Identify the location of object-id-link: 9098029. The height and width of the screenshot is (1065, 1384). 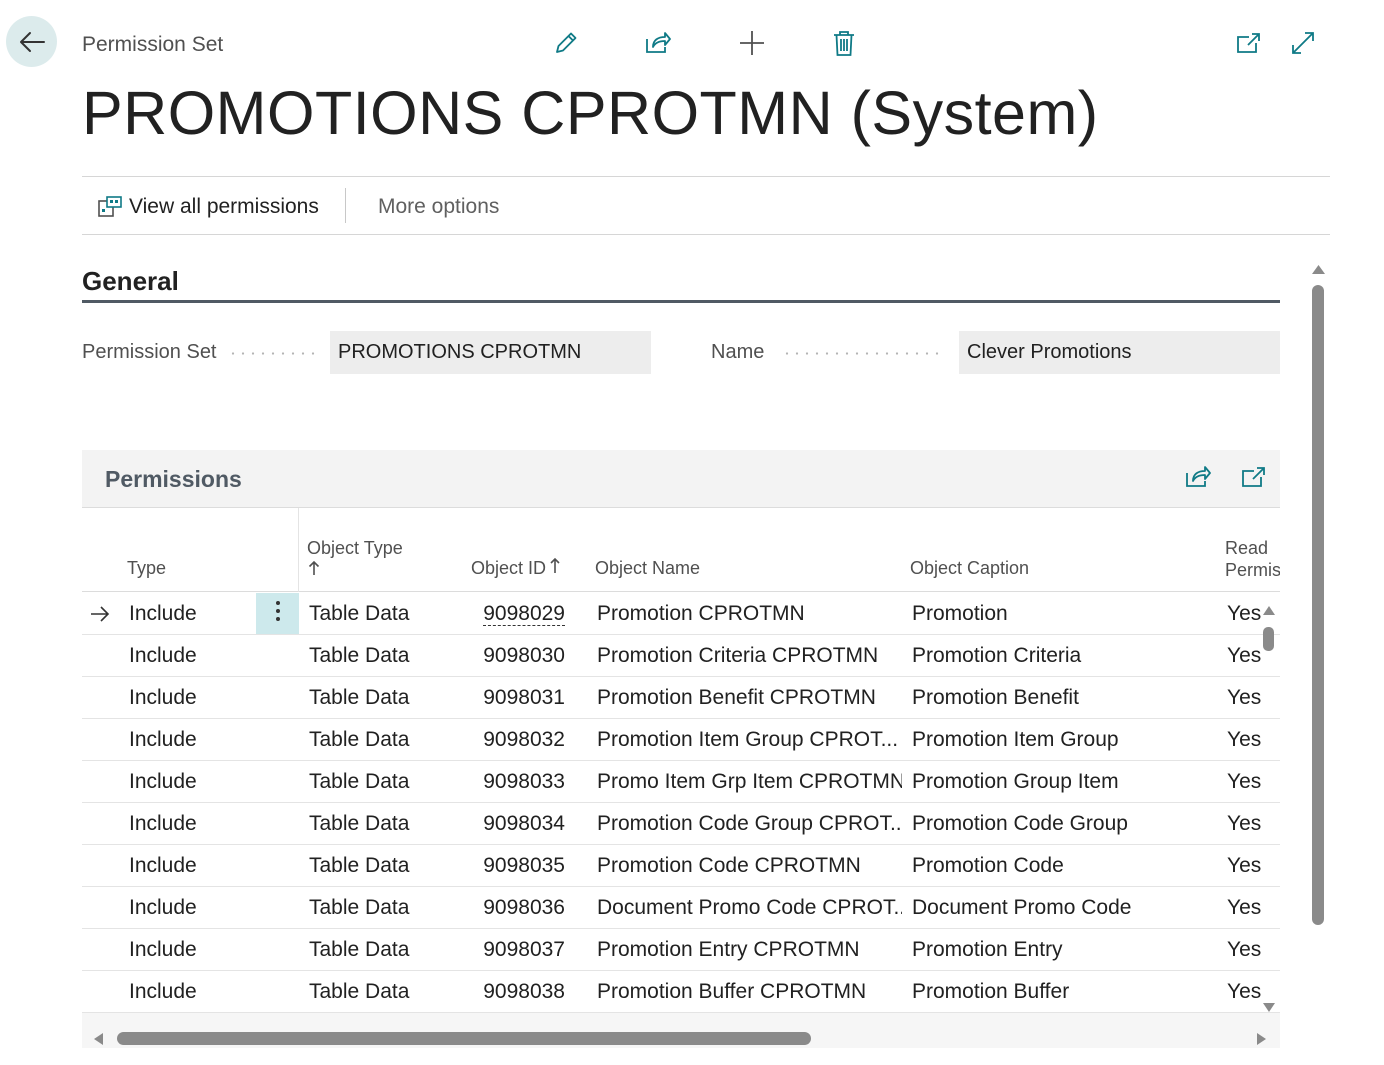
(524, 614).